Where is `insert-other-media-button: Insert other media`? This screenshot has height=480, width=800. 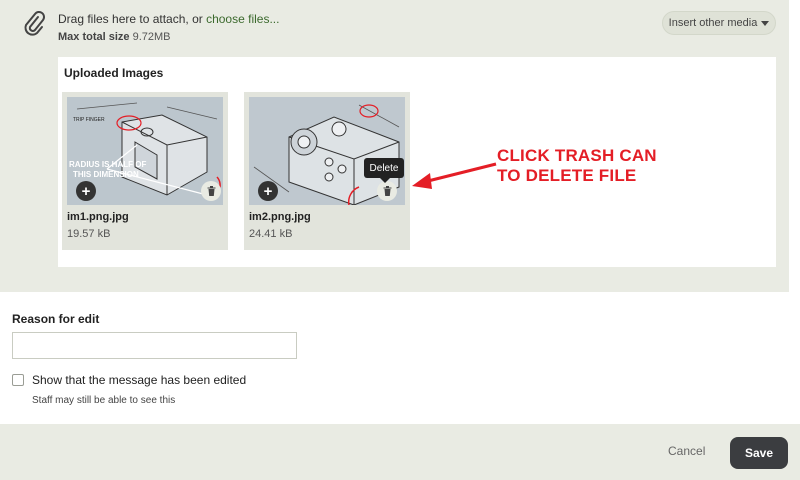 insert-other-media-button: Insert other media is located at coordinates (719, 23).